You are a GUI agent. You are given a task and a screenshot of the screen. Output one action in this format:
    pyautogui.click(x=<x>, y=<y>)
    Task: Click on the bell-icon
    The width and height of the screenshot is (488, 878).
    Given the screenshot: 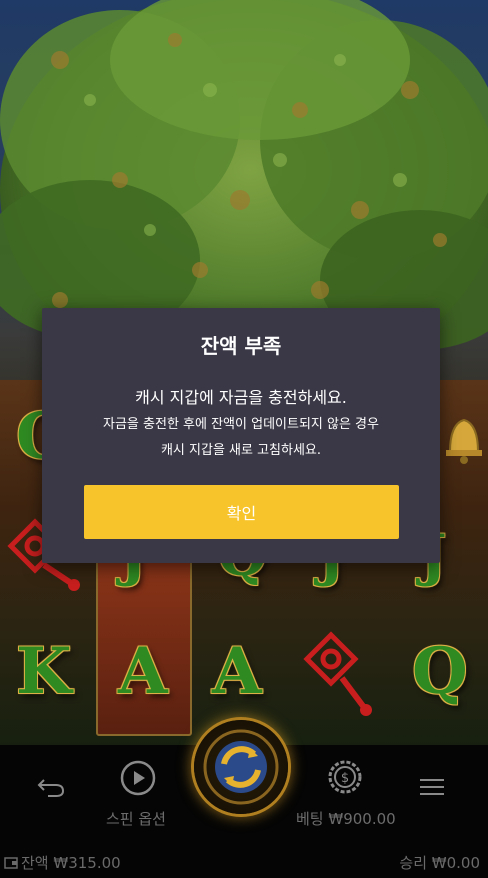 What is the action you would take?
    pyautogui.click(x=464, y=441)
    